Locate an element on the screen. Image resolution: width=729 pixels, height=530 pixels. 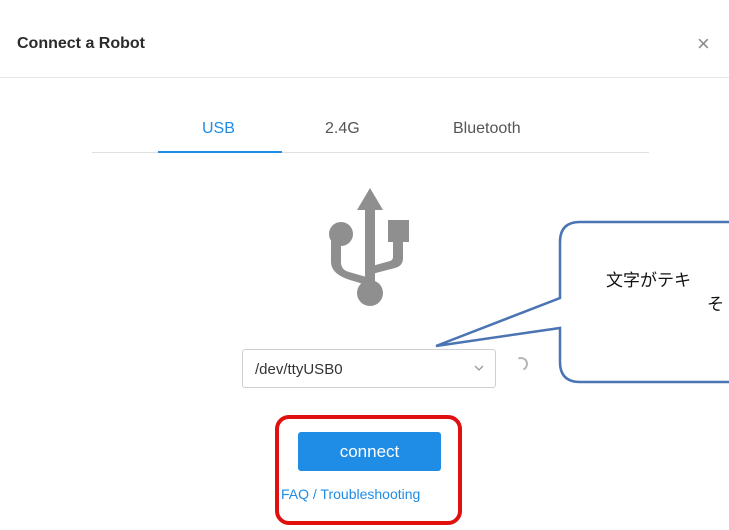
connect-button: connect is located at coordinates (369, 451).